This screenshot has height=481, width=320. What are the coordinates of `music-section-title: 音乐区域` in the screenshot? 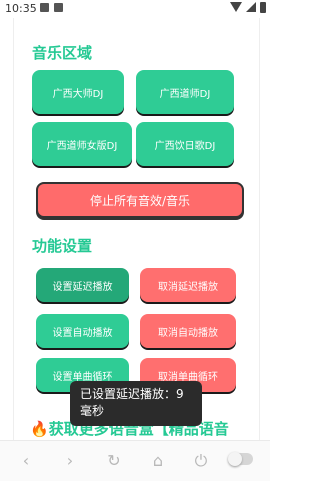 It's located at (62, 53).